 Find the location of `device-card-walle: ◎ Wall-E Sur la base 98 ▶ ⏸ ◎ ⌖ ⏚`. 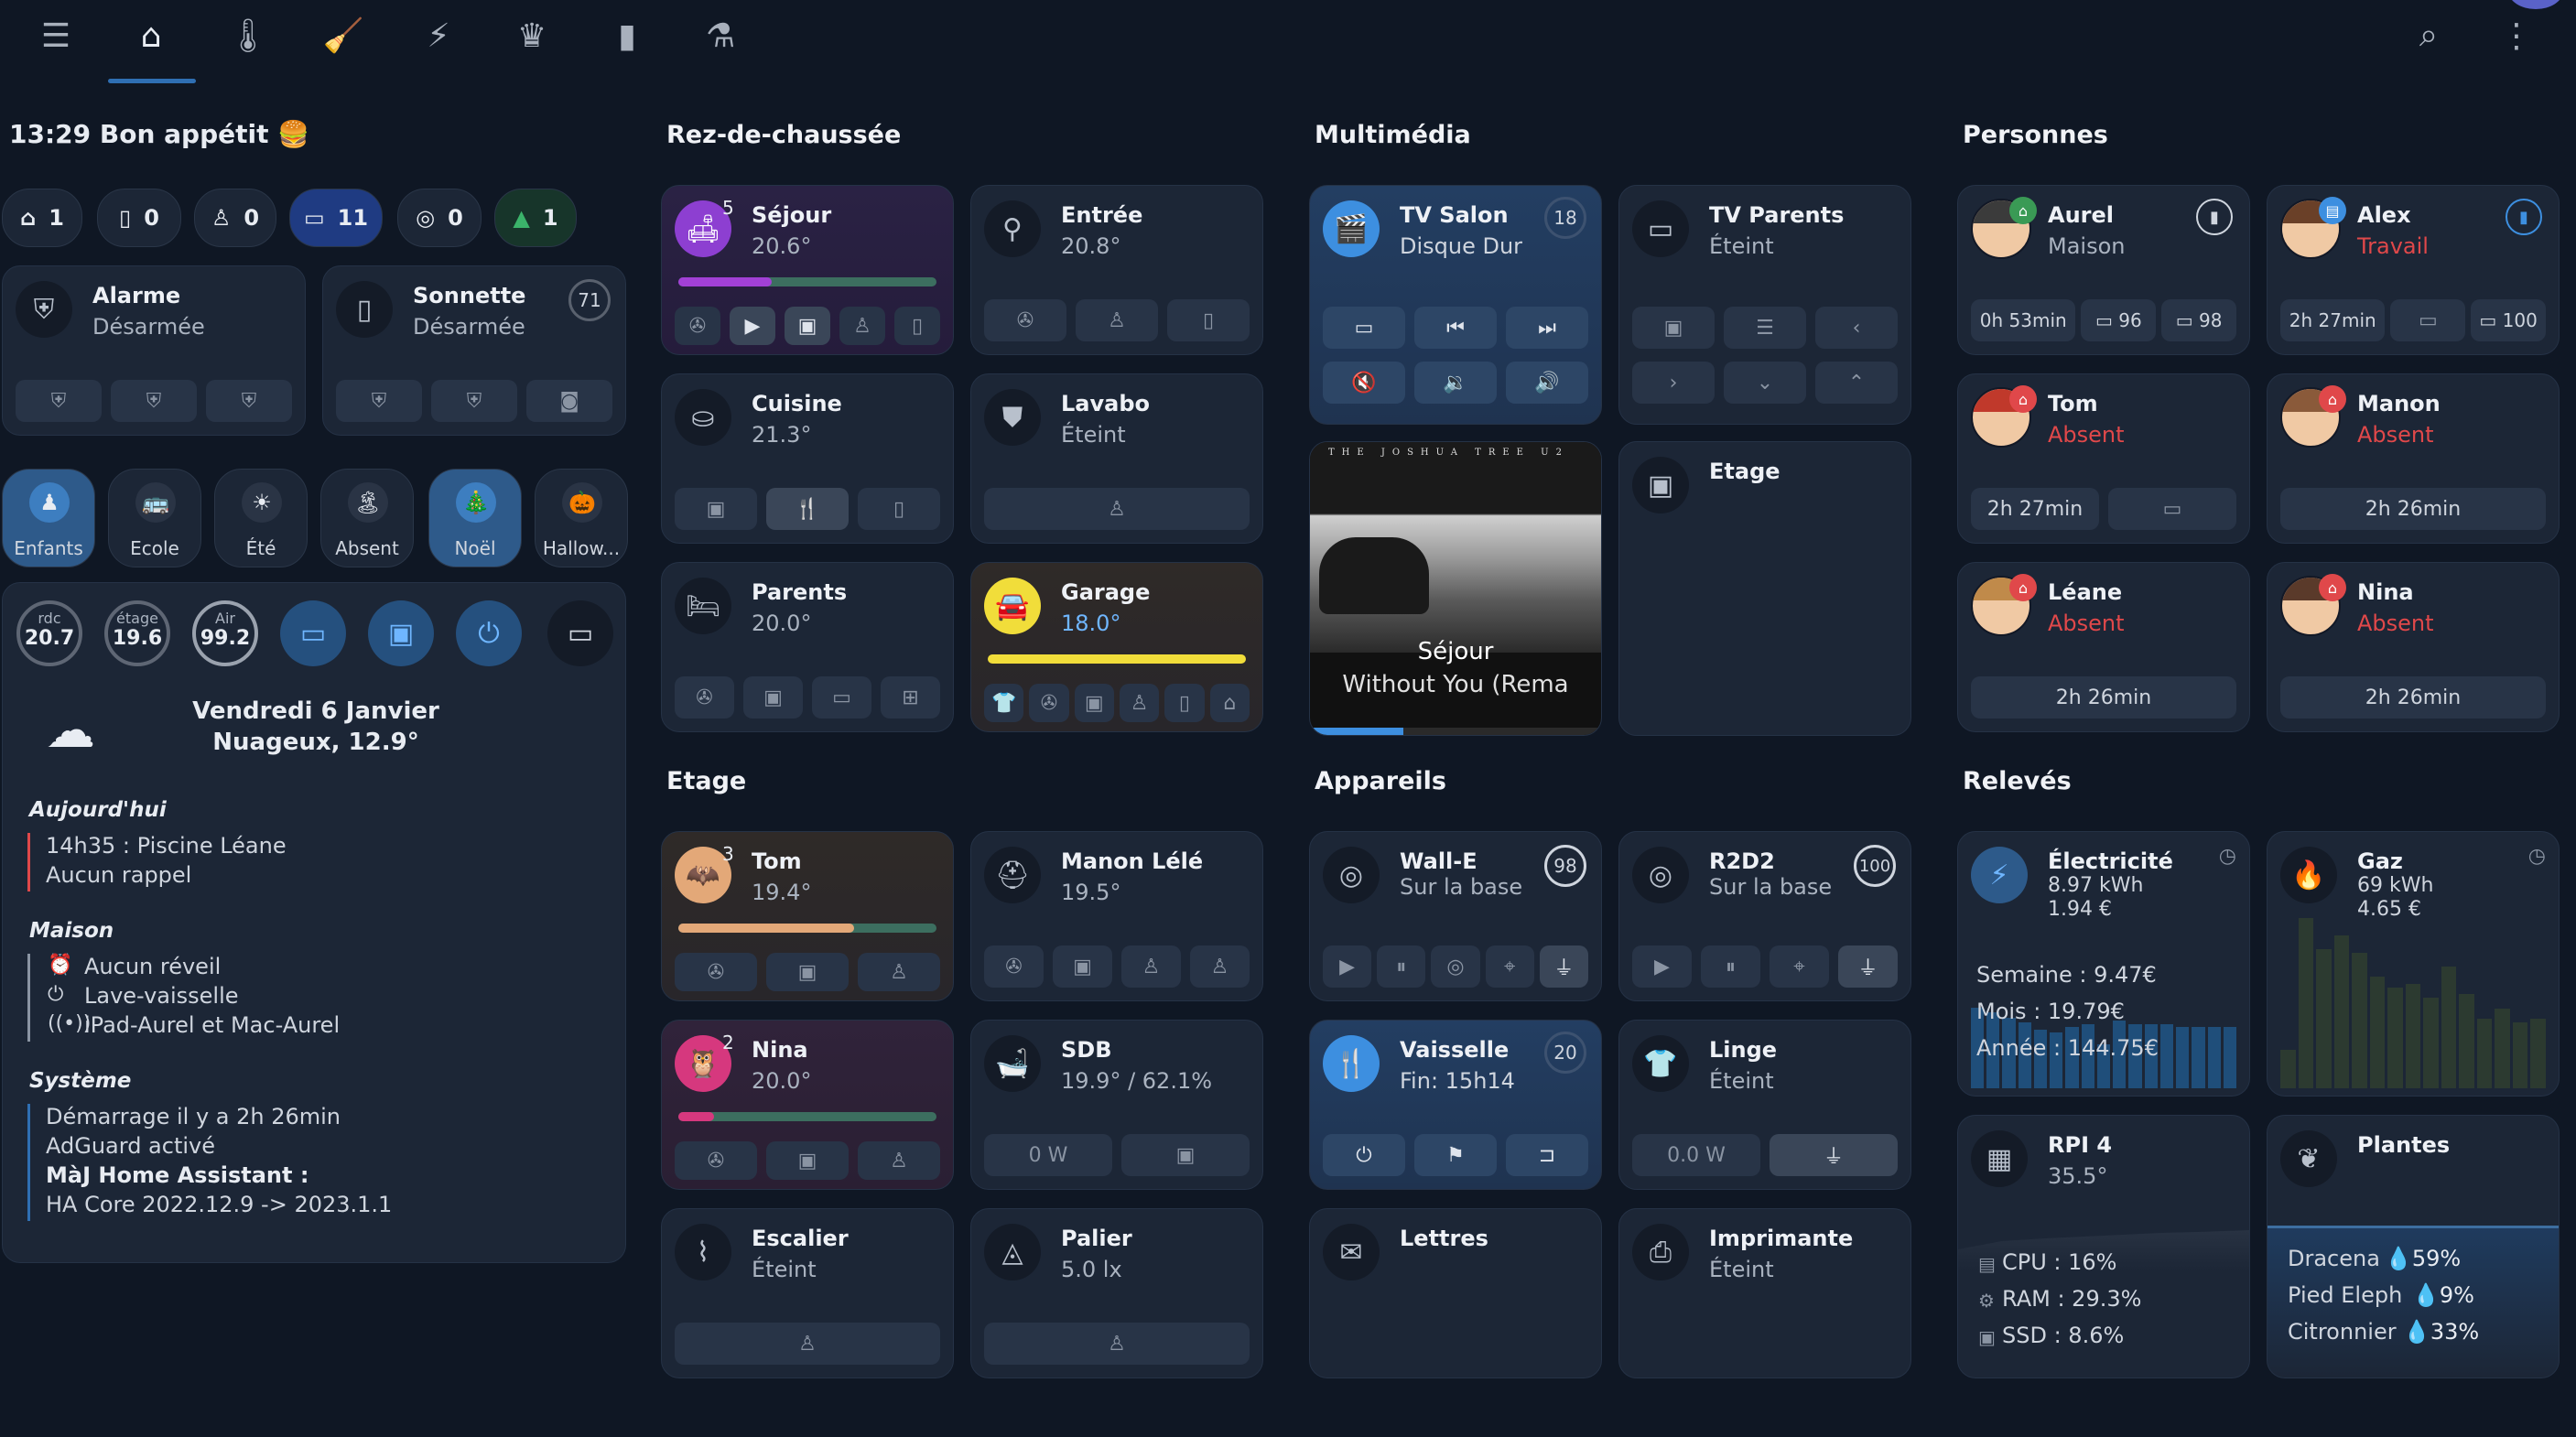

device-card-walle: ◎ Wall-E Sur la base 98 ▶ ⏸ ◎ ⌖ ⏚ is located at coordinates (1456, 916).